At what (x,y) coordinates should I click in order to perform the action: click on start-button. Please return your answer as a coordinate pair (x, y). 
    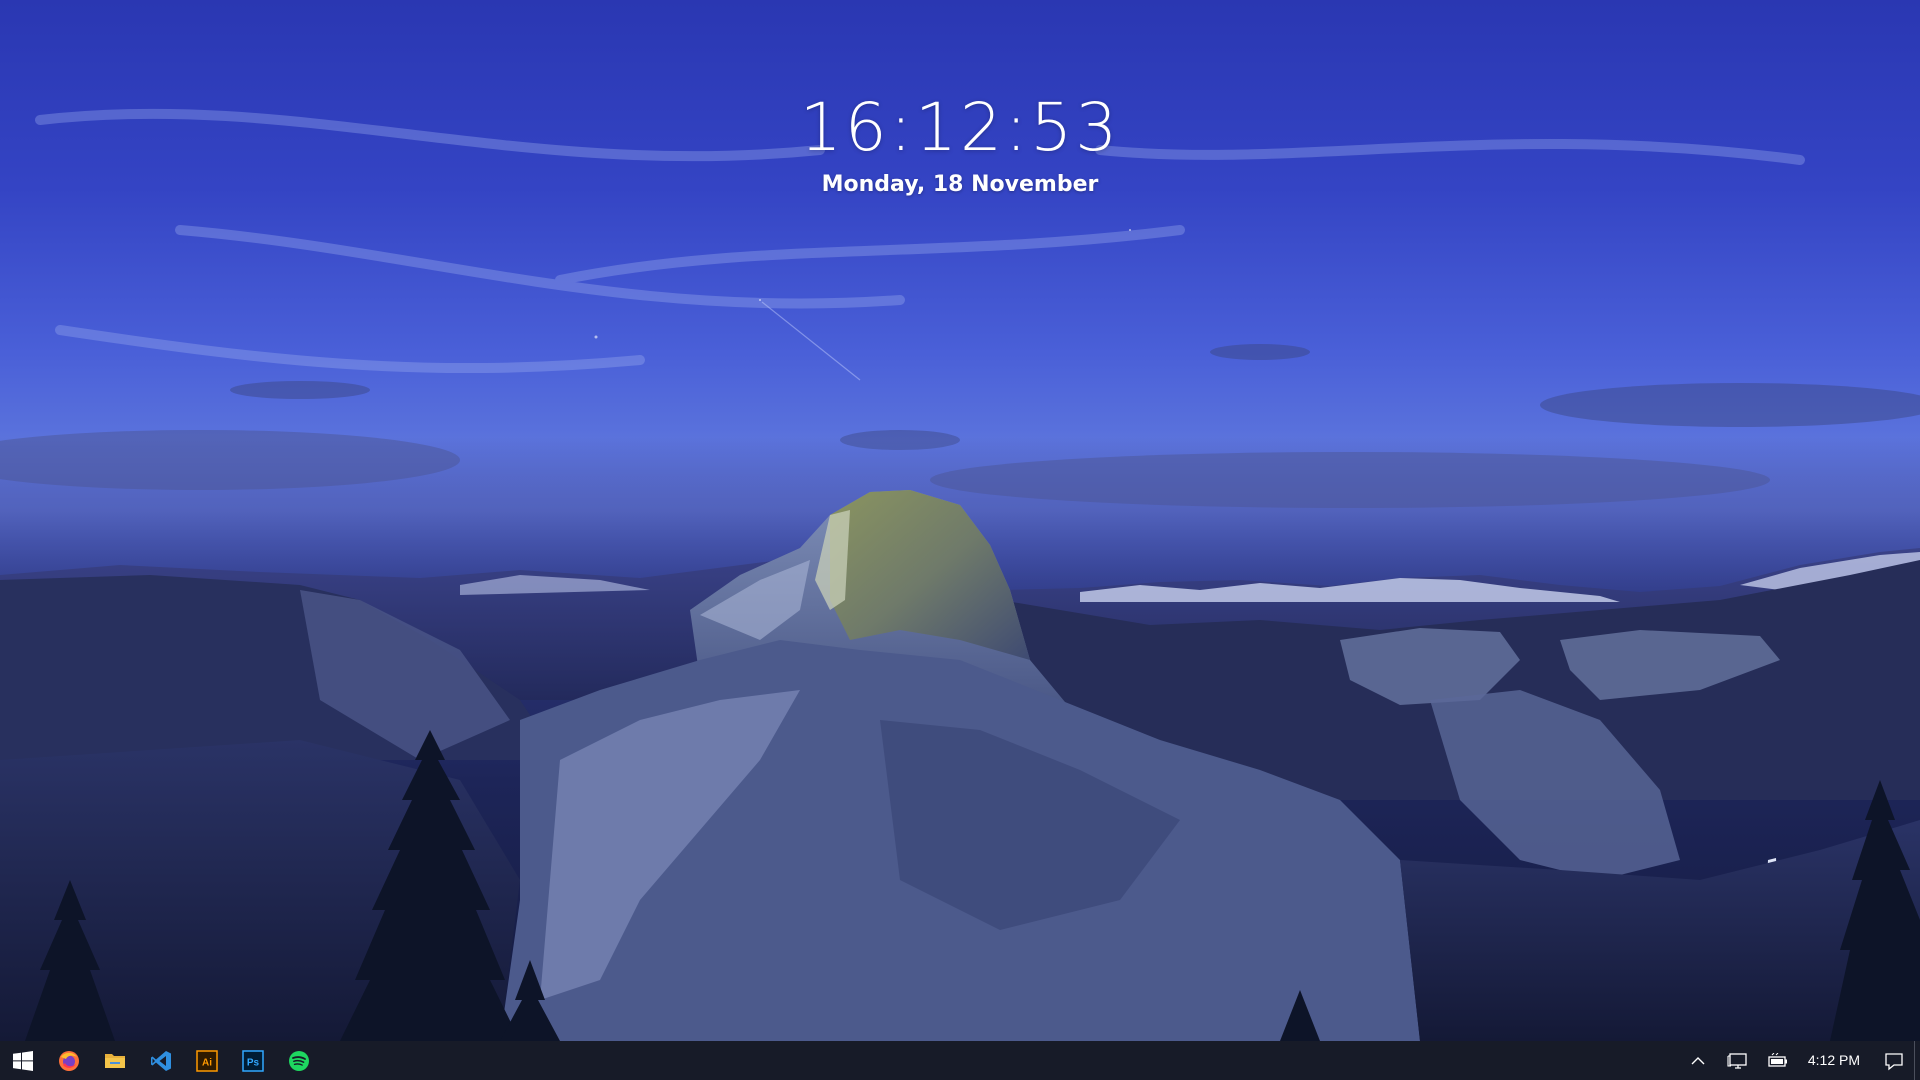
    Looking at the image, I should click on (23, 1060).